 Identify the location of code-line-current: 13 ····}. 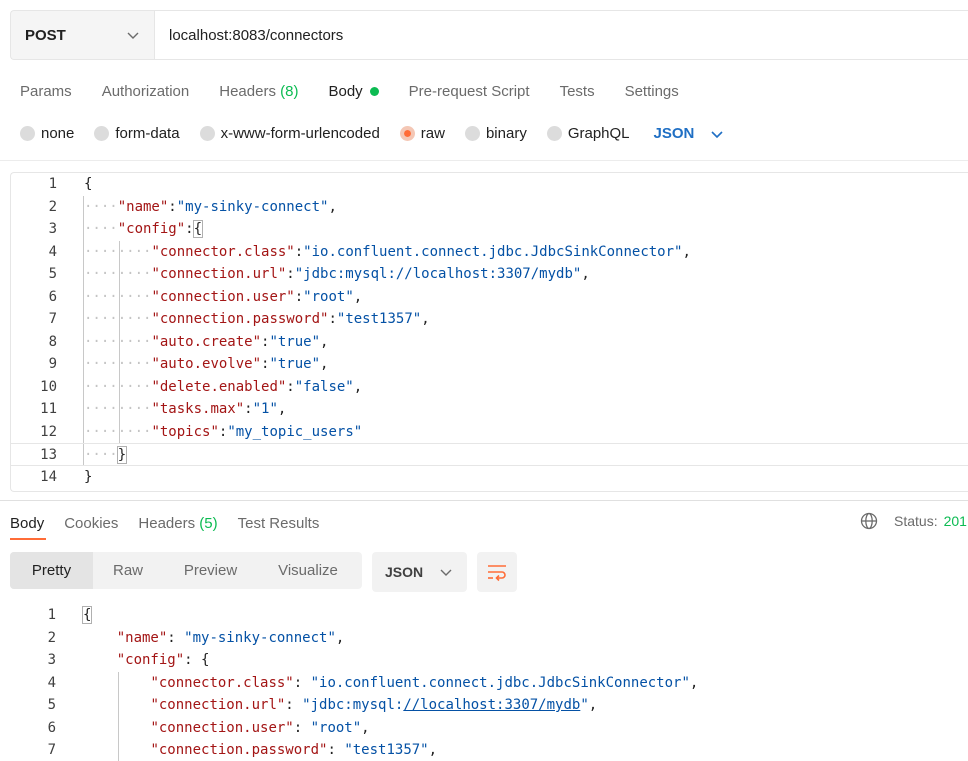
(489, 454).